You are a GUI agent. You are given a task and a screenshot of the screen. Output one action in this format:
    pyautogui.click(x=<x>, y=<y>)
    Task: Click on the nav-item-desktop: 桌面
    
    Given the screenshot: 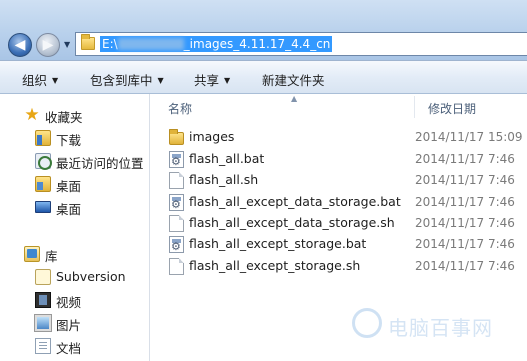 What is the action you would take?
    pyautogui.click(x=75, y=207)
    